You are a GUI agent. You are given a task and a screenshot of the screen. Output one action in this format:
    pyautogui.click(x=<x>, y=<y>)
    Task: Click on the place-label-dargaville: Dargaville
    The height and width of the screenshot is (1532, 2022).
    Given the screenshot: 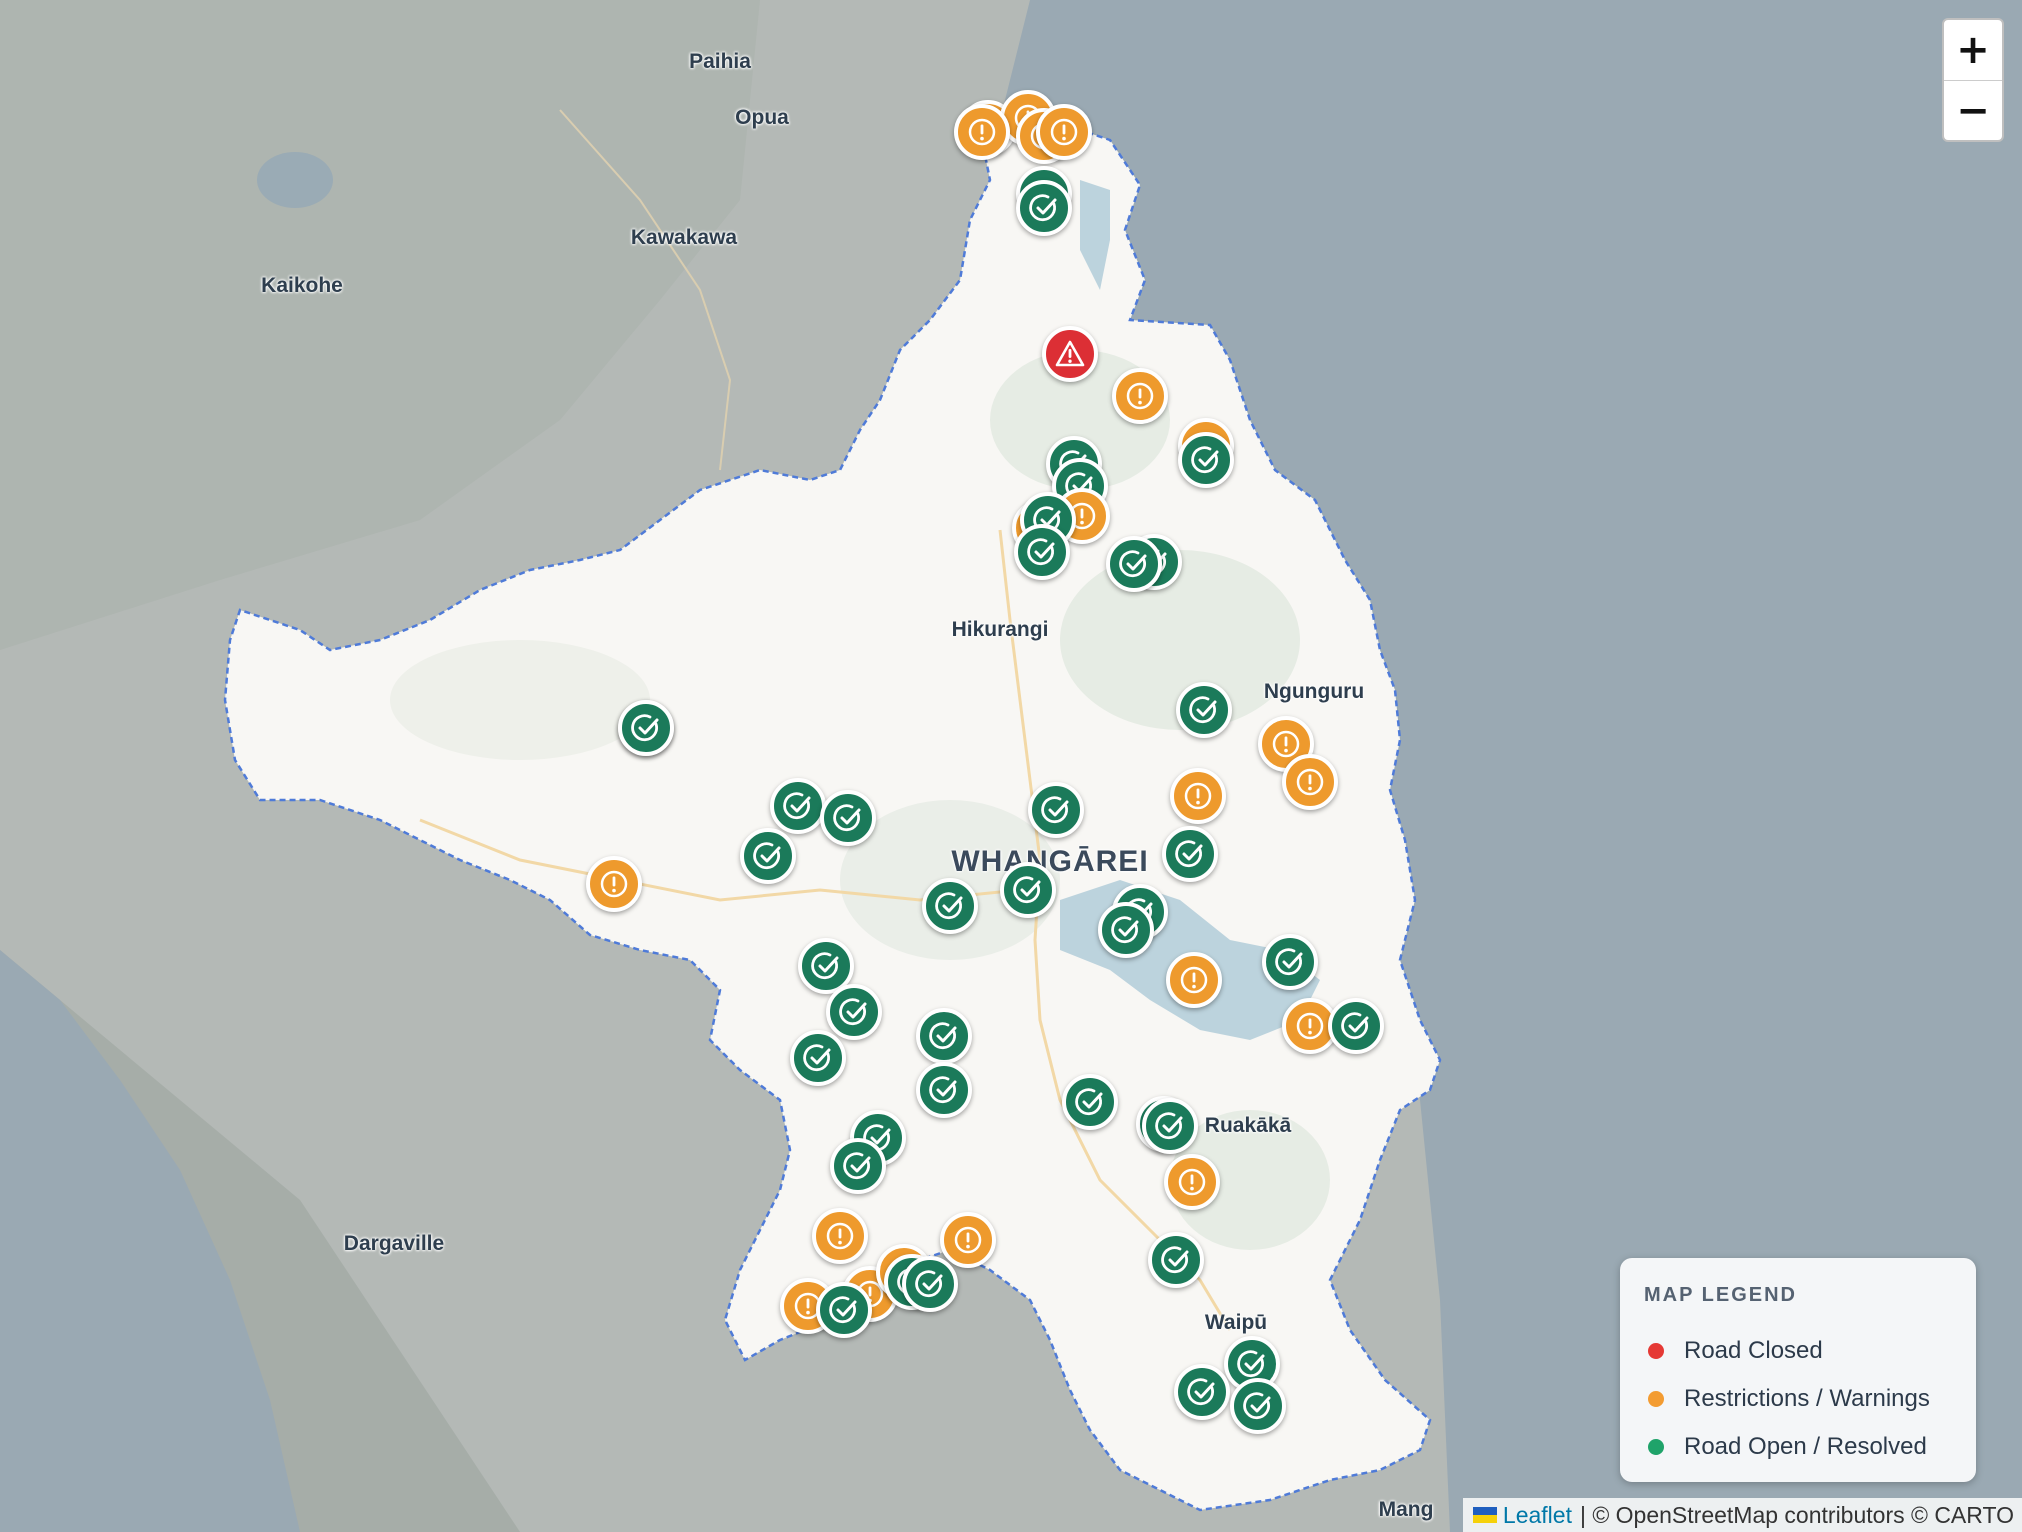 What is the action you would take?
    pyautogui.click(x=394, y=1243)
    